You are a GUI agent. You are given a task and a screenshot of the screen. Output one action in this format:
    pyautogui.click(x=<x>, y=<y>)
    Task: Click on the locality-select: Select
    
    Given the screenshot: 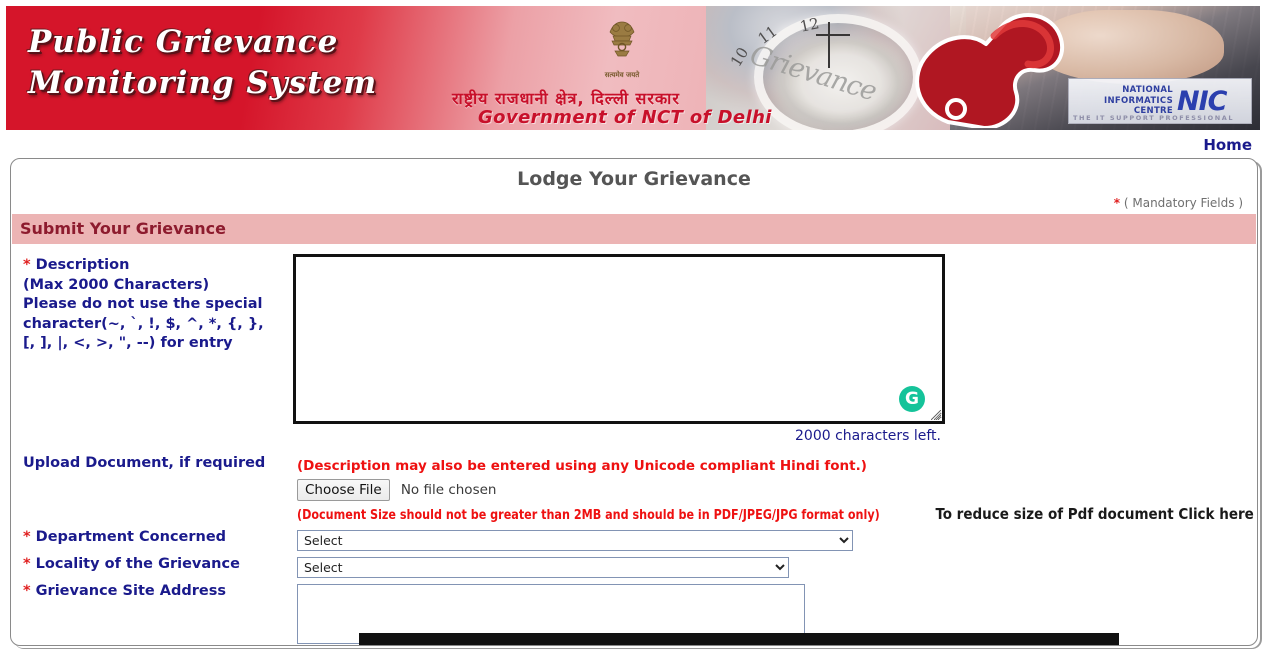 What is the action you would take?
    pyautogui.click(x=543, y=568)
    